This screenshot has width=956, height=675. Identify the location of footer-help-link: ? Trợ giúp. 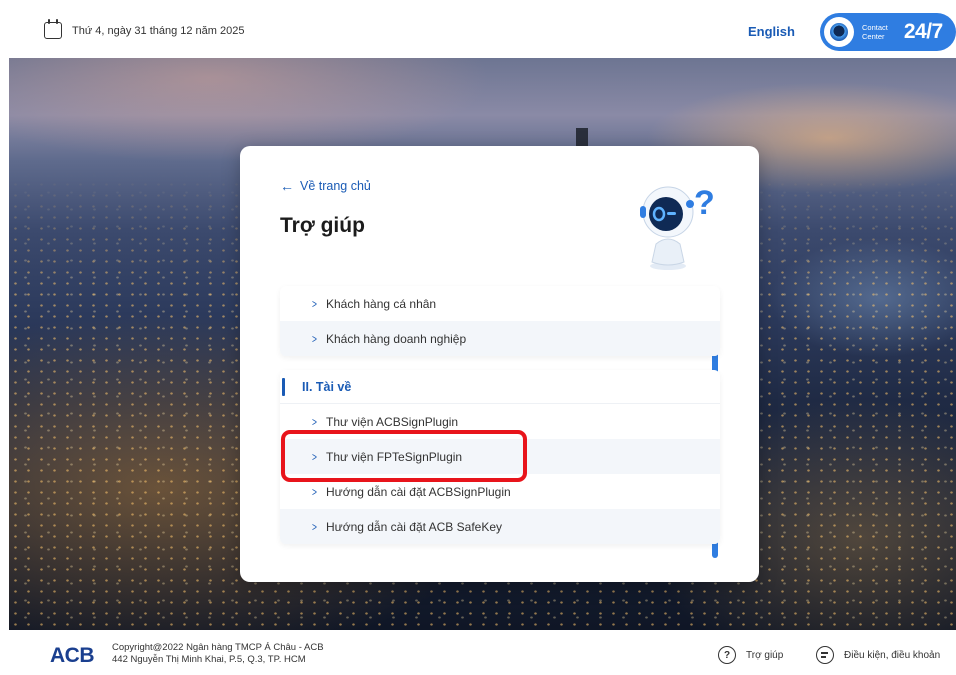
(750, 655).